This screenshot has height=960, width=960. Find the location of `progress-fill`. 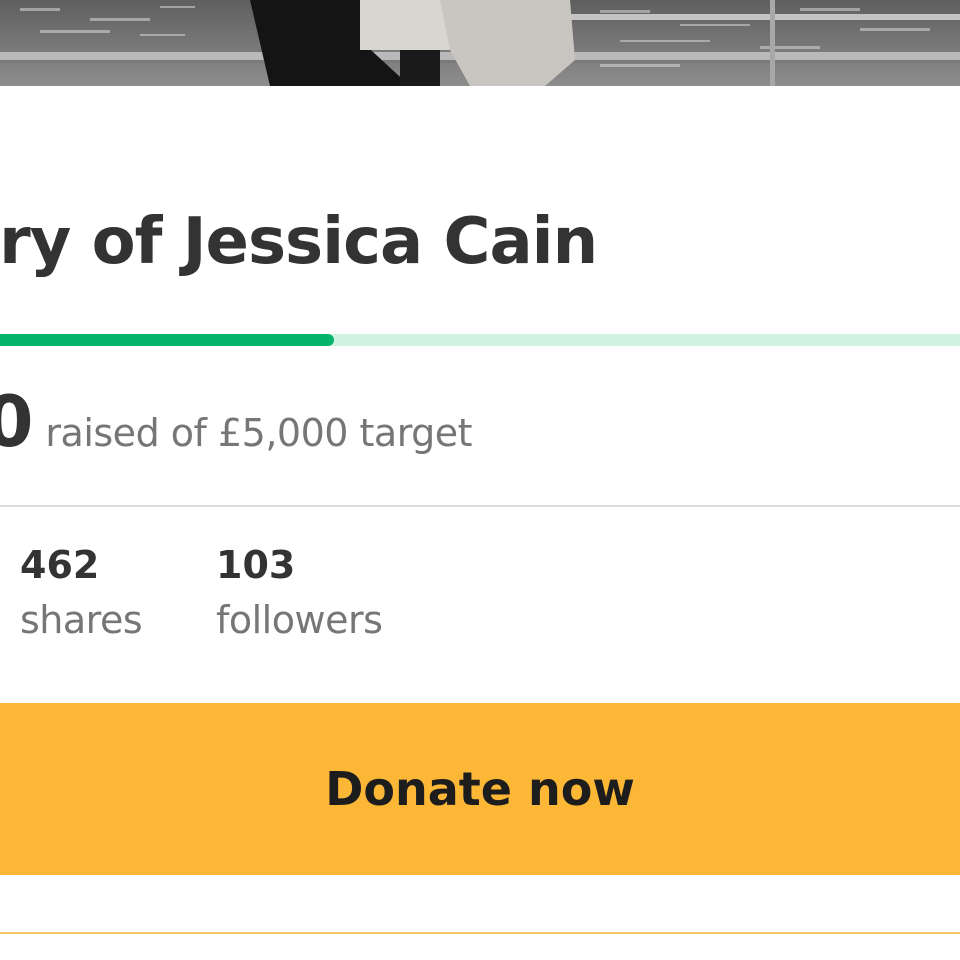

progress-fill is located at coordinates (167, 340).